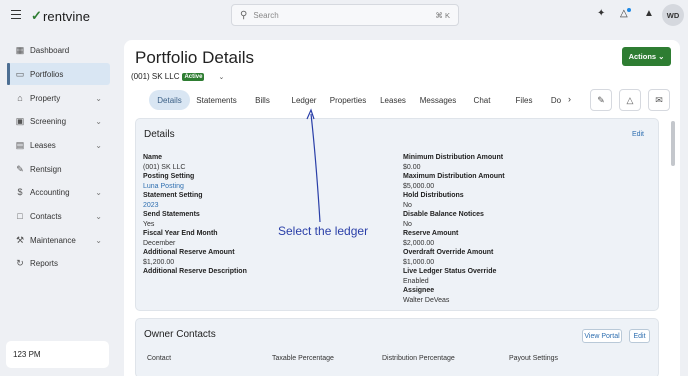 This screenshot has height=376, width=688. I want to click on statement-setting-link: 2023, so click(173, 206).